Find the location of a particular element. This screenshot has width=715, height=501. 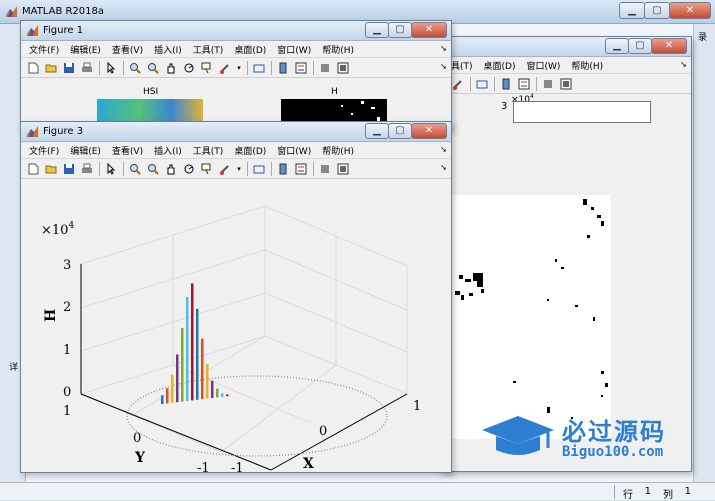

y-tick-1: 1 is located at coordinates (67, 411).